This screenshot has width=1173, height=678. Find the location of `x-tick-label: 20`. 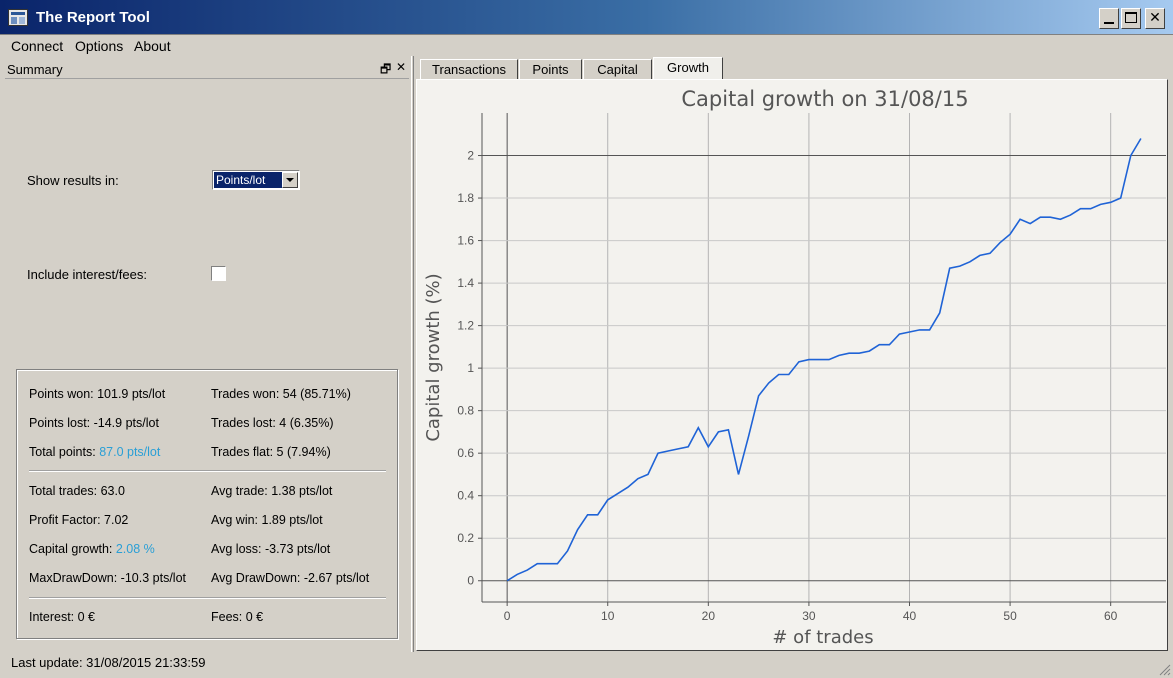

x-tick-label: 20 is located at coordinates (709, 616).